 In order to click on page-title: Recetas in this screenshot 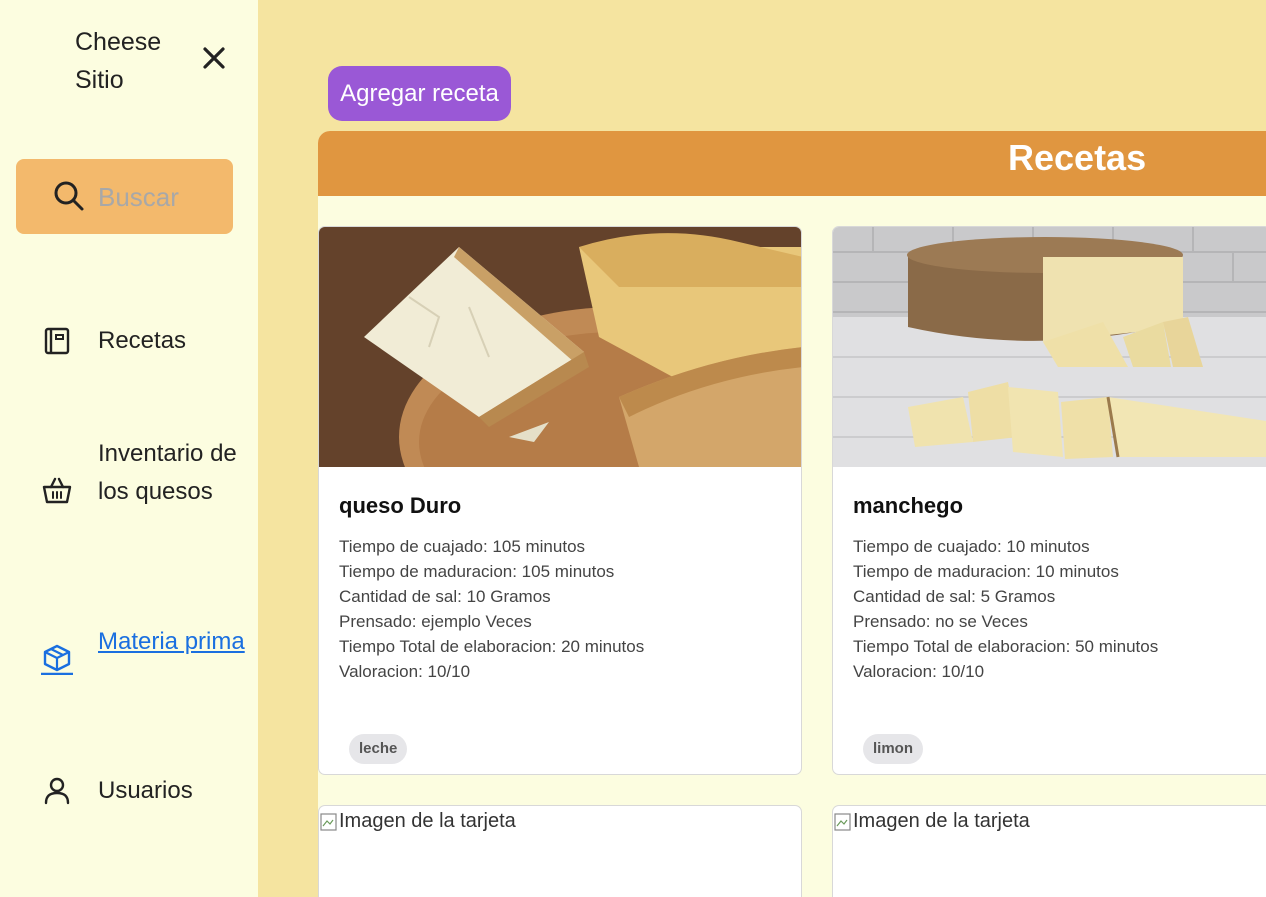, I will do `click(1077, 157)`.